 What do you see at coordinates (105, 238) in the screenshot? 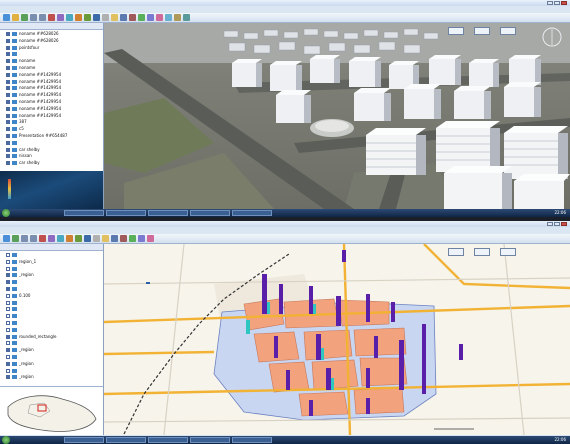
I see `bookmark-icon` at bounding box center [105, 238].